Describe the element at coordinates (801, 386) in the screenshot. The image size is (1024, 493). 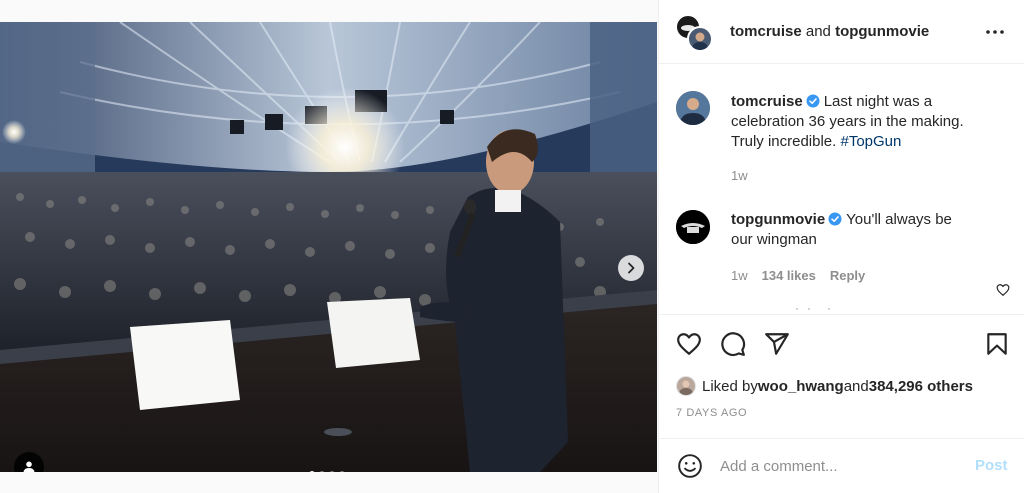
I see `liked-by-user-link: woo_hwang` at that location.